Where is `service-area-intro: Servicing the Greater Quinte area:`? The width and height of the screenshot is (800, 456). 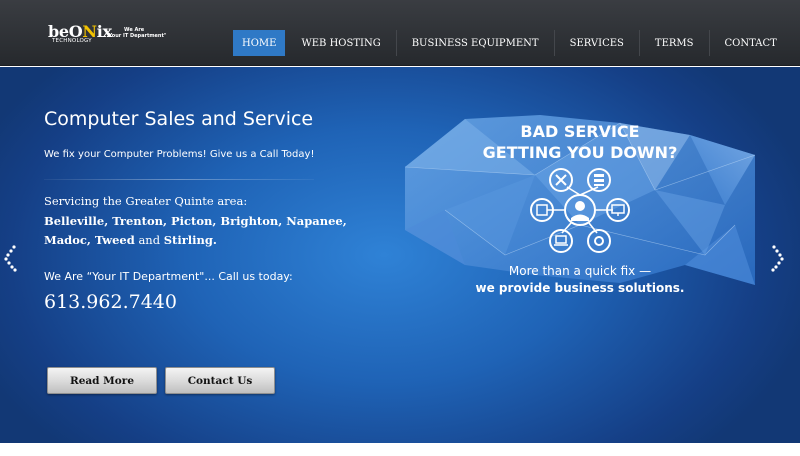 service-area-intro: Servicing the Greater Quinte area: is located at coordinates (146, 201).